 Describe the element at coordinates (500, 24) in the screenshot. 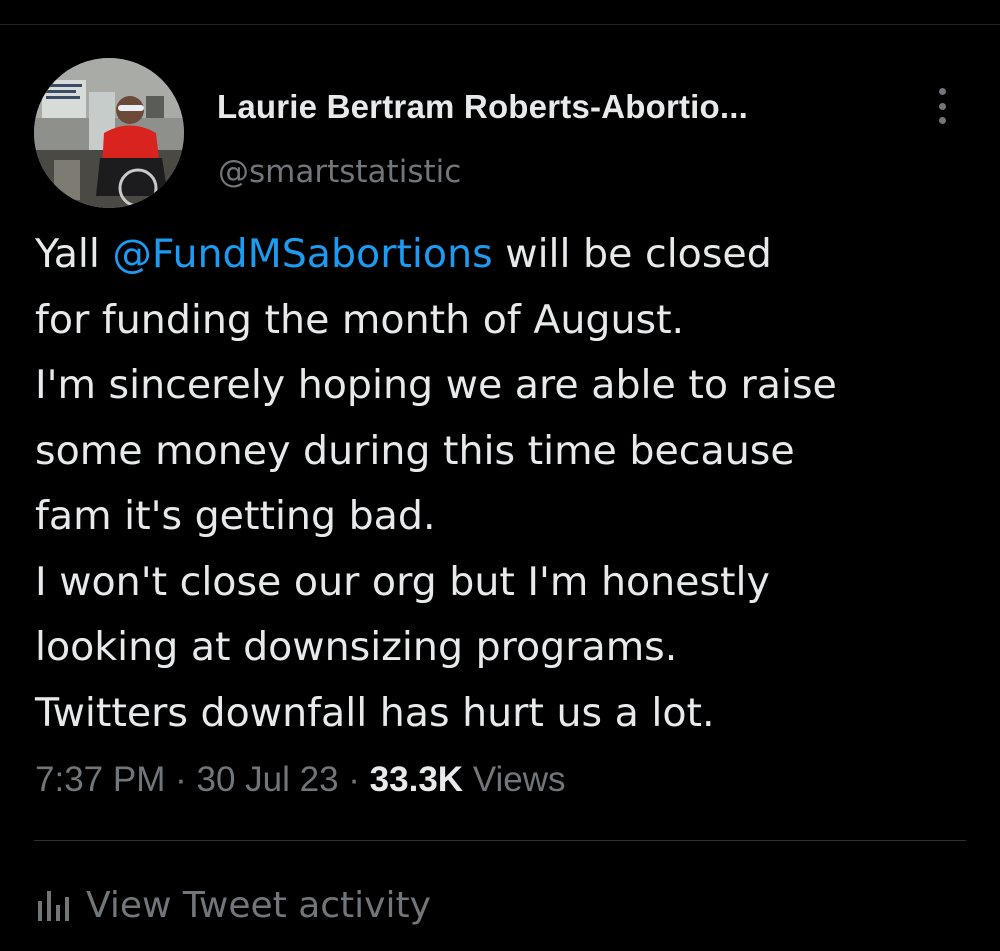

I see `top-divider` at that location.